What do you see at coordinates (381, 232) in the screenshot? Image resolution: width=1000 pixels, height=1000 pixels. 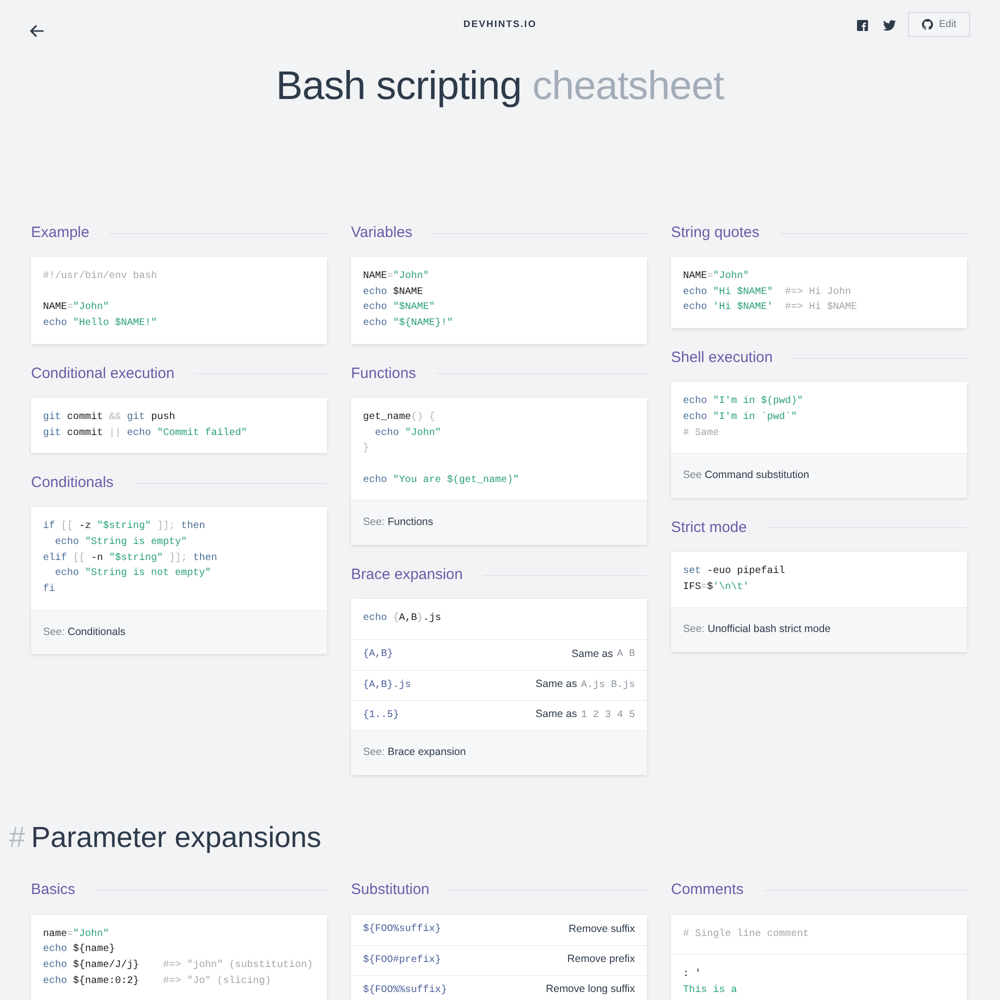 I see `card-title: Variables` at bounding box center [381, 232].